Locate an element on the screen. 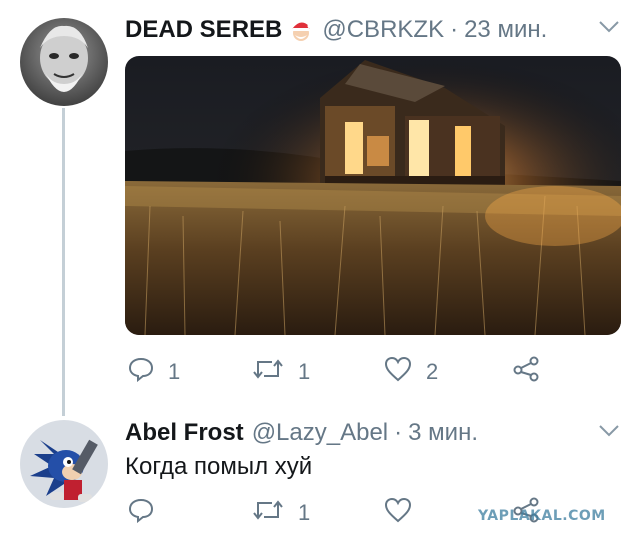 Image resolution: width=640 pixels, height=544 pixels. tweet1-reply-button: 1 is located at coordinates (154, 372).